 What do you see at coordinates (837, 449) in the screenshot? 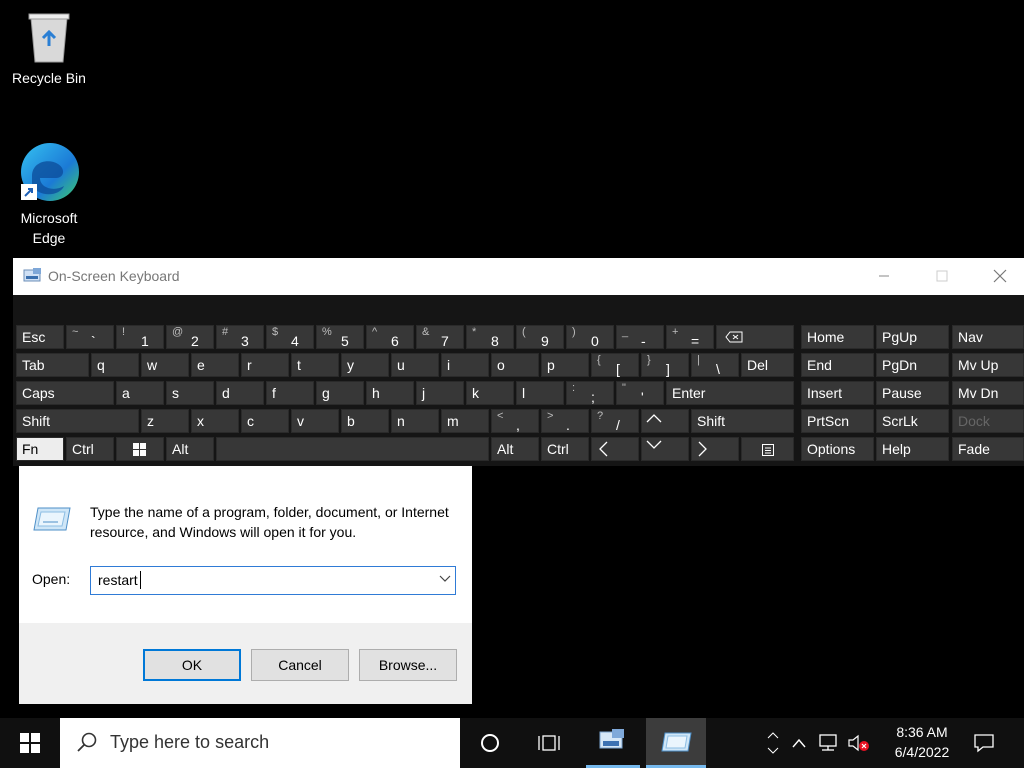
I see `key-options: Options` at bounding box center [837, 449].